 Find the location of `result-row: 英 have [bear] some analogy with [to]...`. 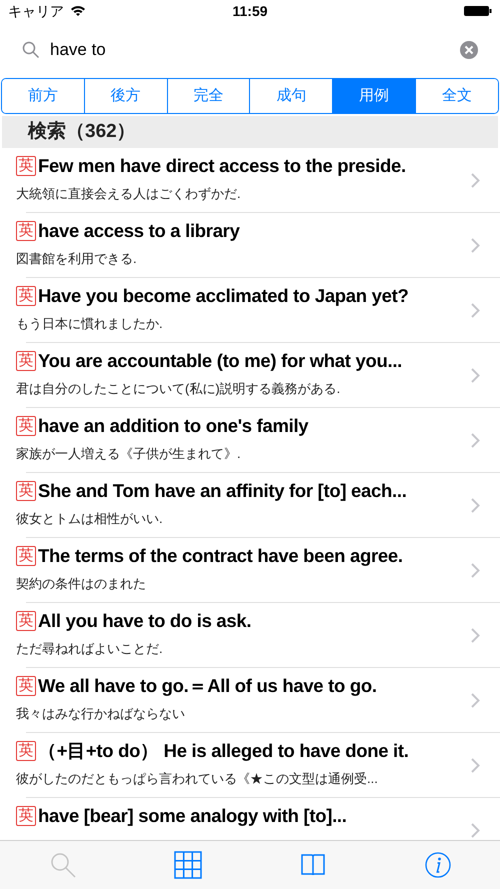

result-row: 英 have [bear] some analogy with [to]... is located at coordinates (250, 819).